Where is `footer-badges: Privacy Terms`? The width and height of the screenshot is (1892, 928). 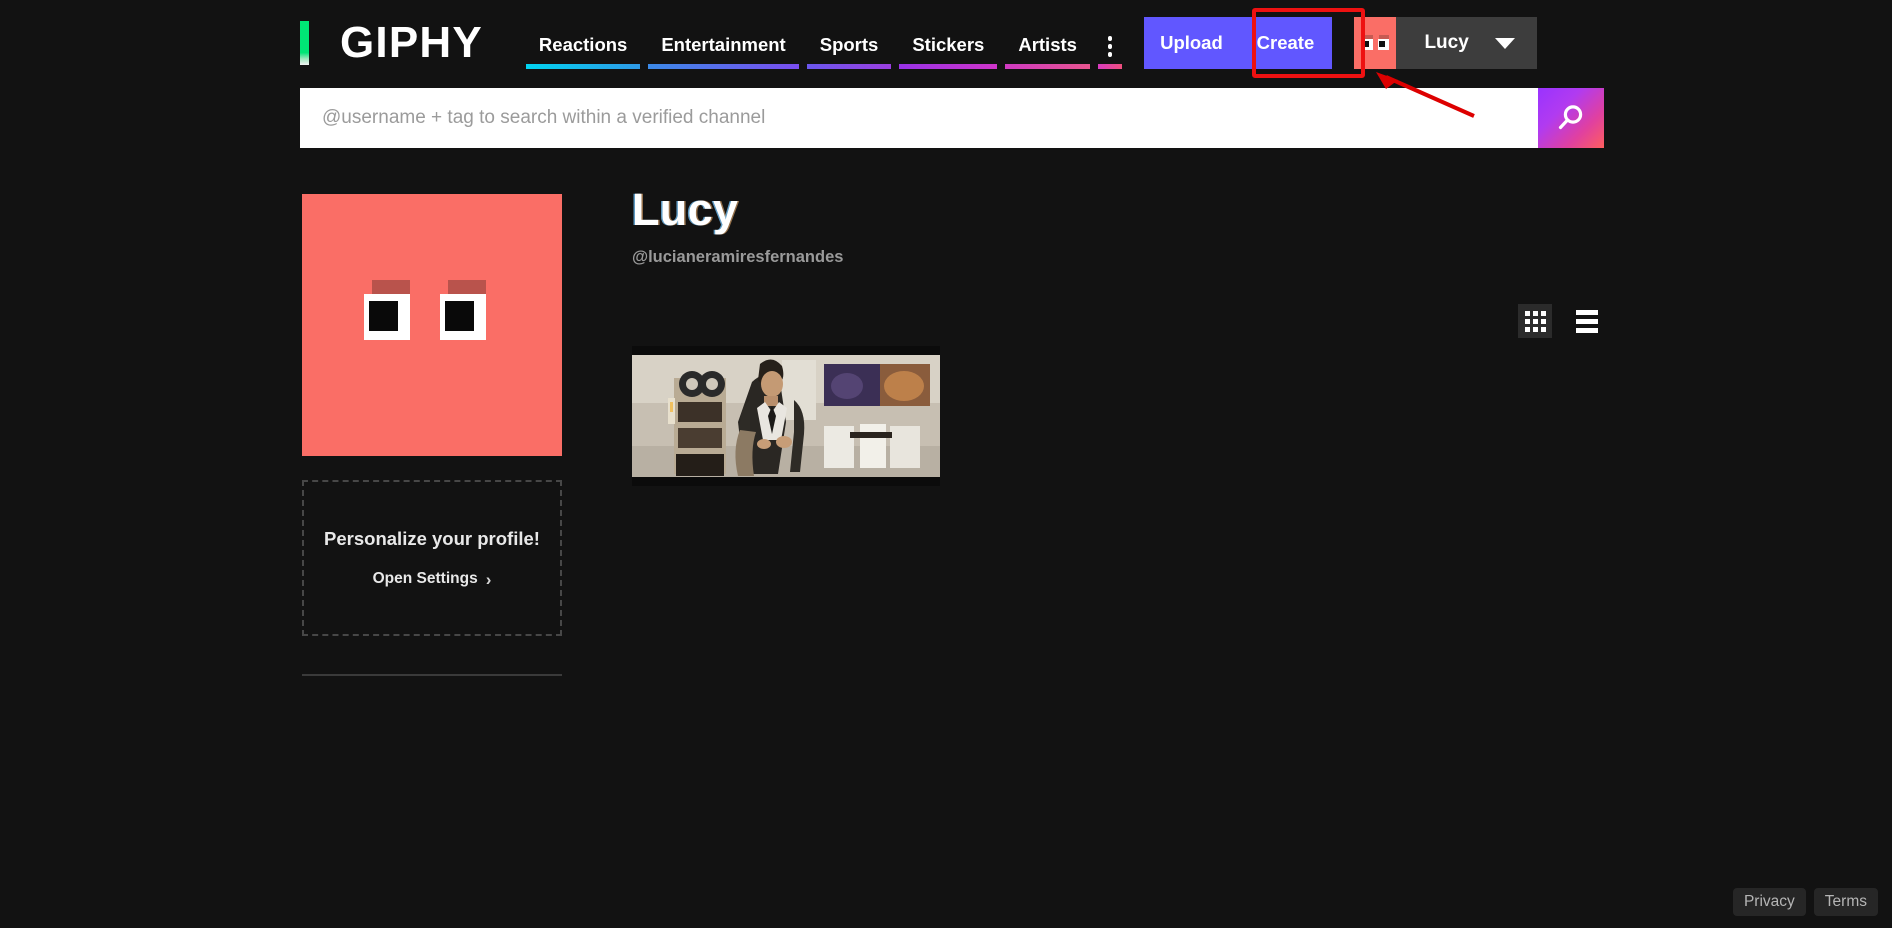 footer-badges: Privacy Terms is located at coordinates (1805, 902).